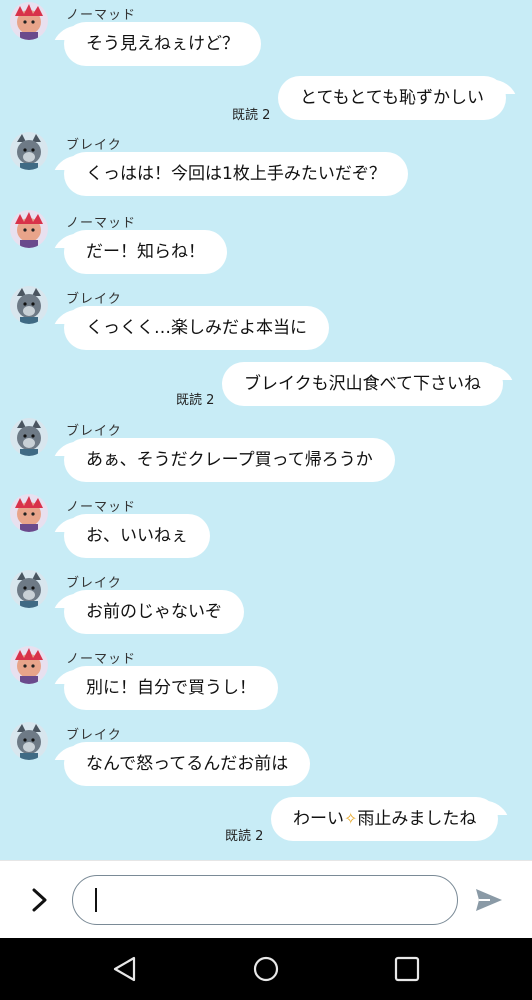 This screenshot has height=1000, width=532. I want to click on send-icon, so click(489, 900).